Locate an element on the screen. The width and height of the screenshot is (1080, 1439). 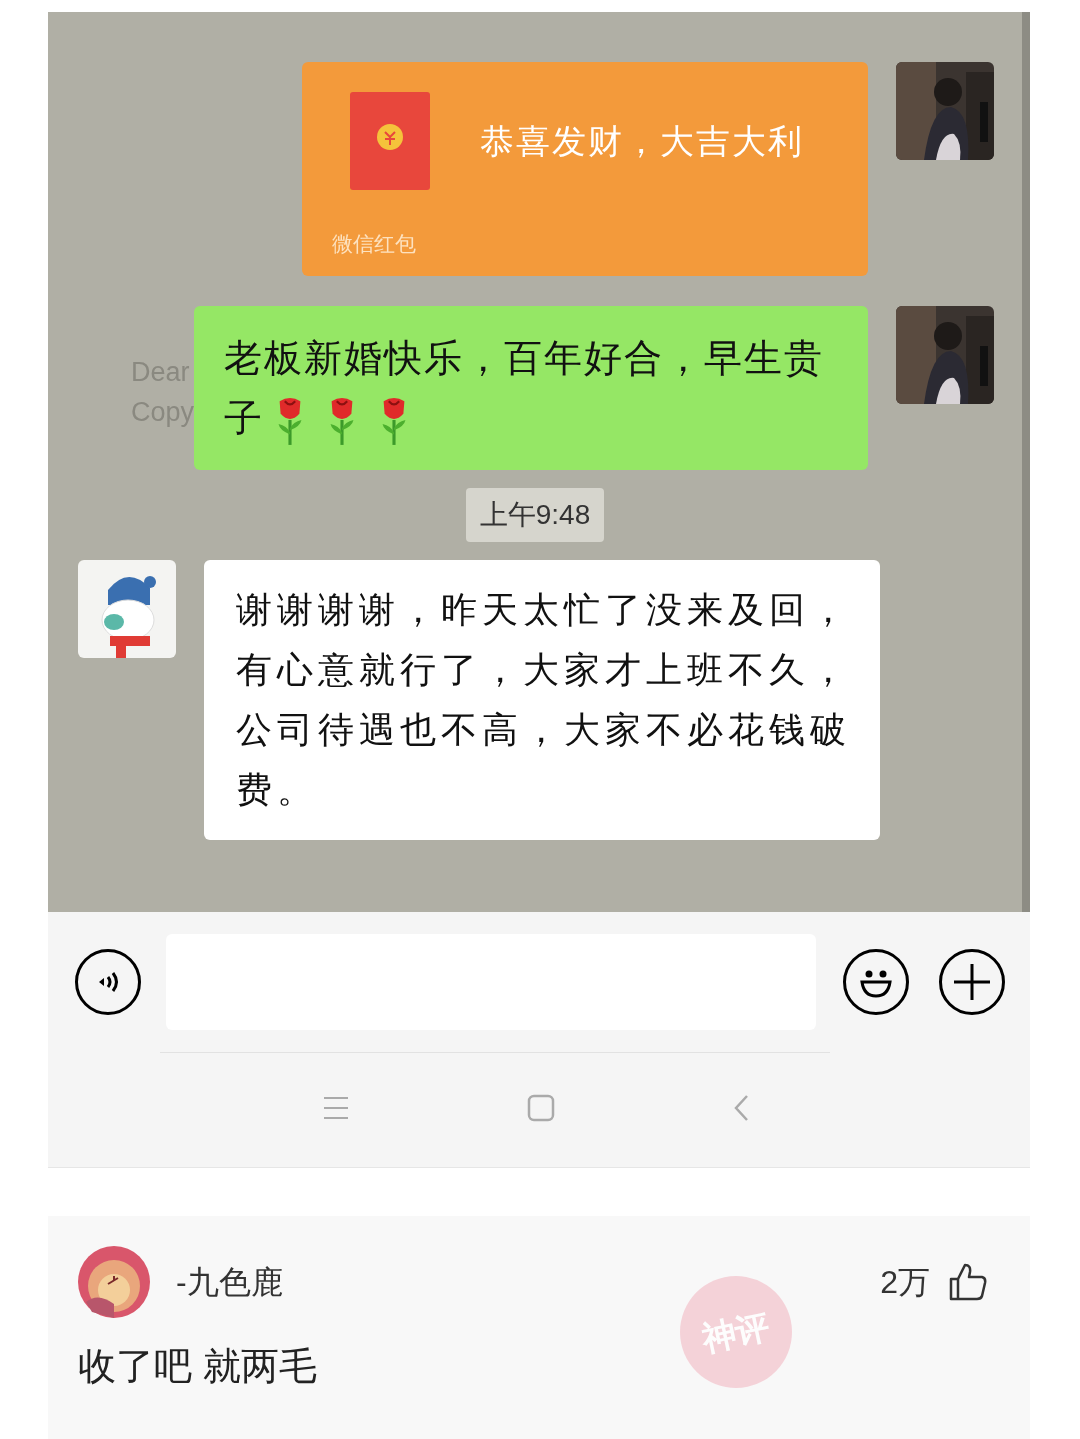
message-bubble: 老板新婚快乐，百年好合，早生贵子 is located at coordinates (531, 388).